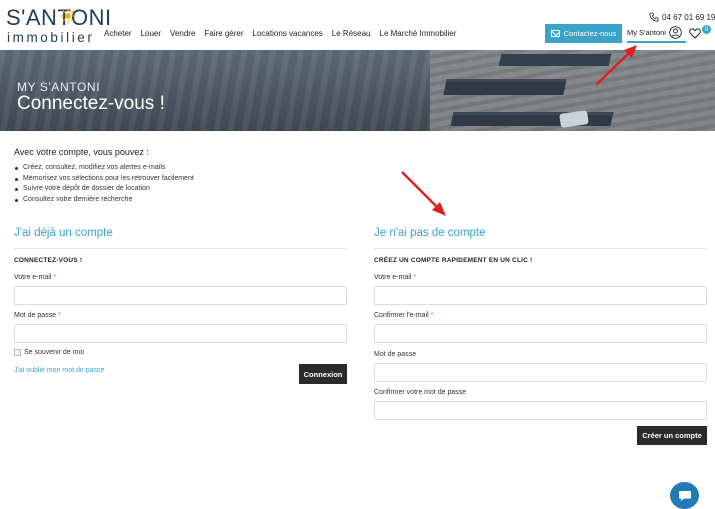  I want to click on my-santoni-link: My S'antoni, so click(654, 32).